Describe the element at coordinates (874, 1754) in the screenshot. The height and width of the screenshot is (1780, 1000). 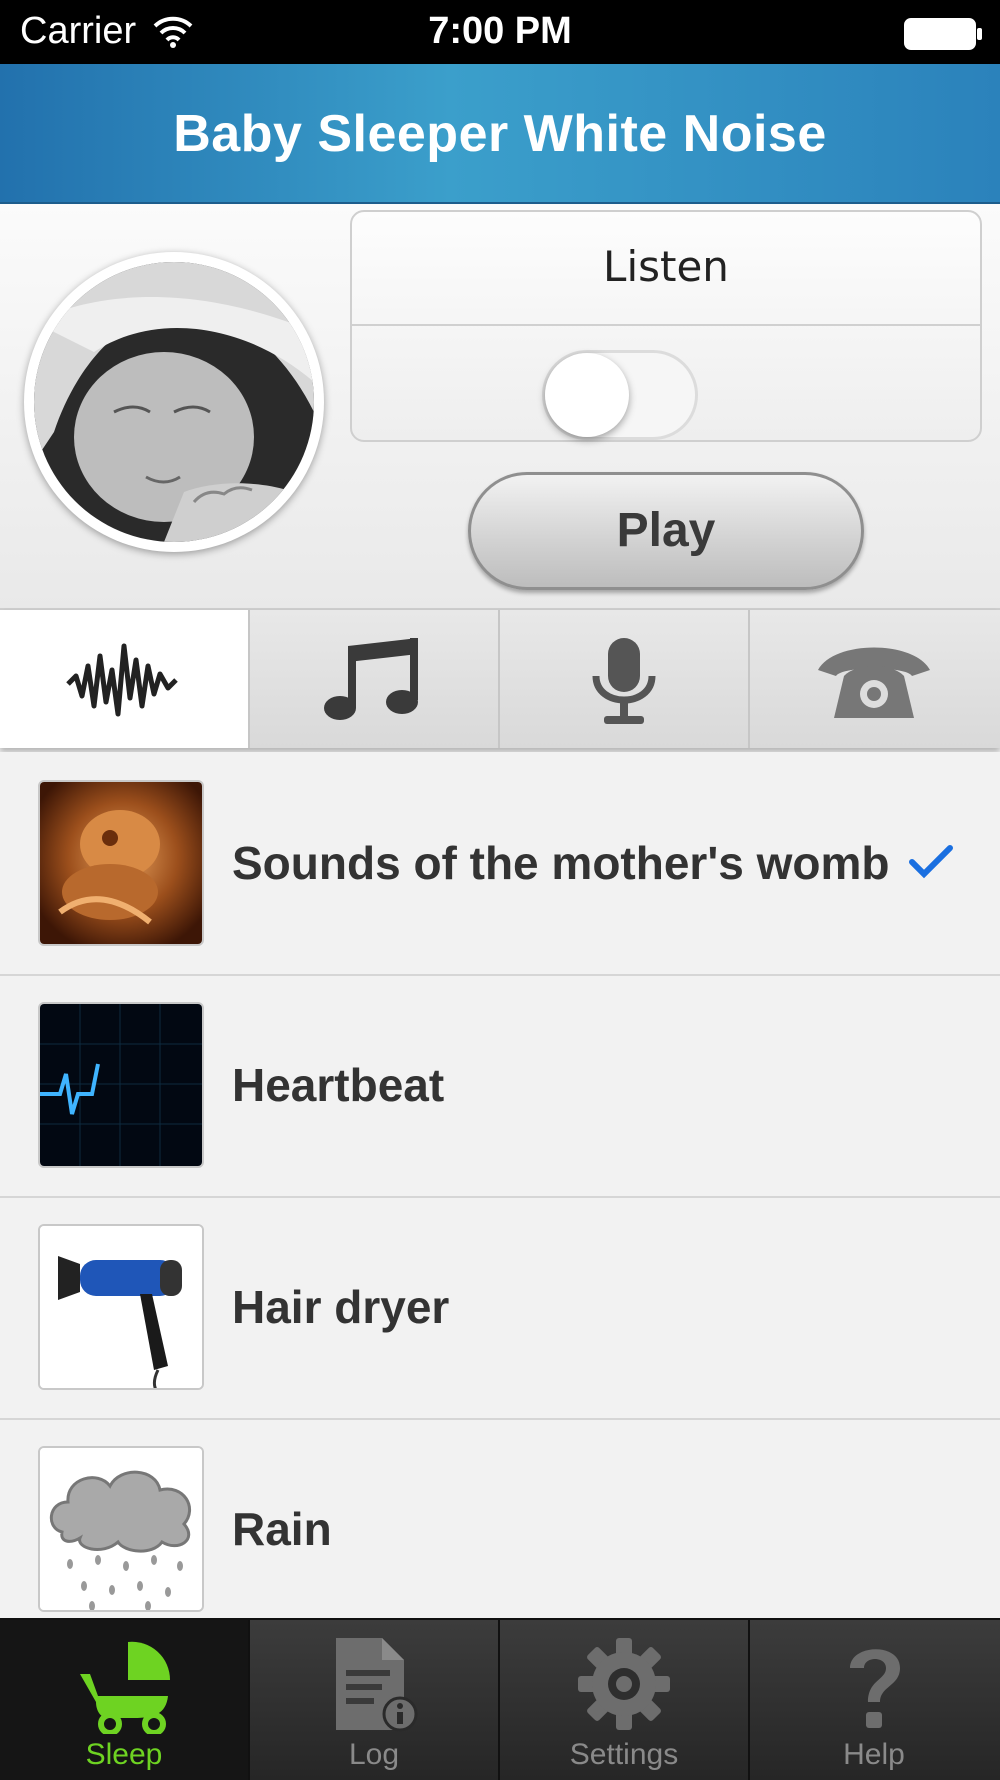
I see `tab-label: Help` at that location.